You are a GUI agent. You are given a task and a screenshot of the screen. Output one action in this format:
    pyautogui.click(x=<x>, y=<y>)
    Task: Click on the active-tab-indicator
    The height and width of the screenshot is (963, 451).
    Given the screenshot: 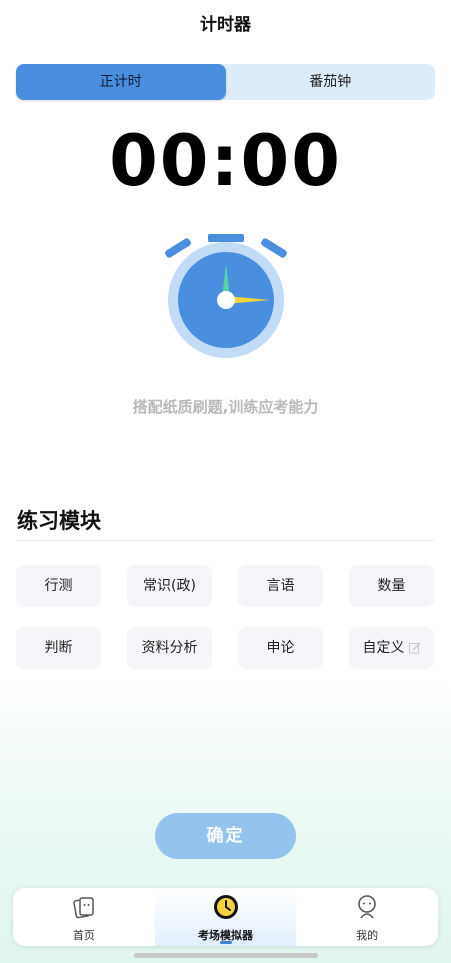 What is the action you would take?
    pyautogui.click(x=225, y=942)
    